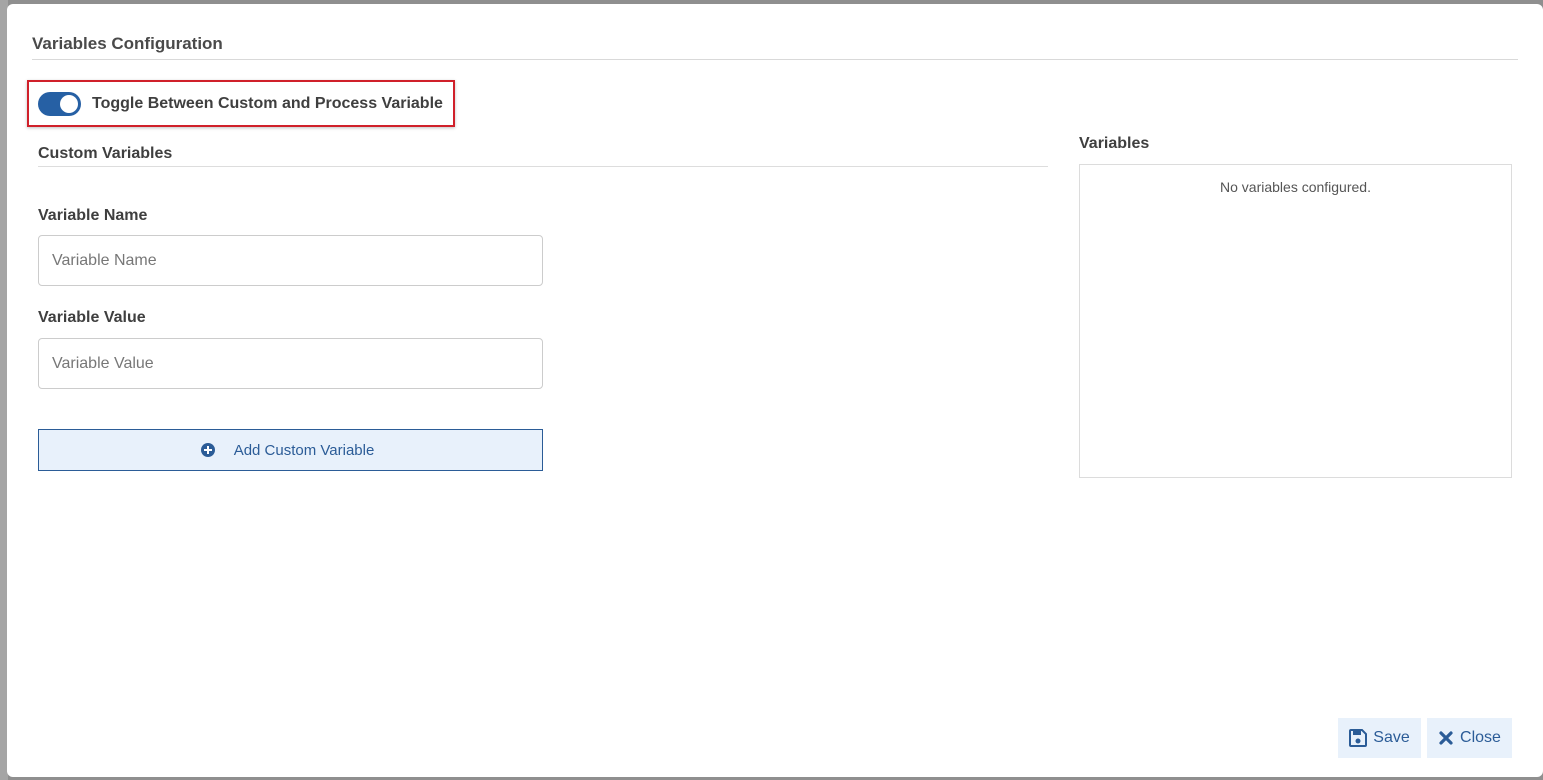 The image size is (1543, 780). Describe the element at coordinates (304, 450) in the screenshot. I see `add-custom-variable-label: Add Custom Variable` at that location.